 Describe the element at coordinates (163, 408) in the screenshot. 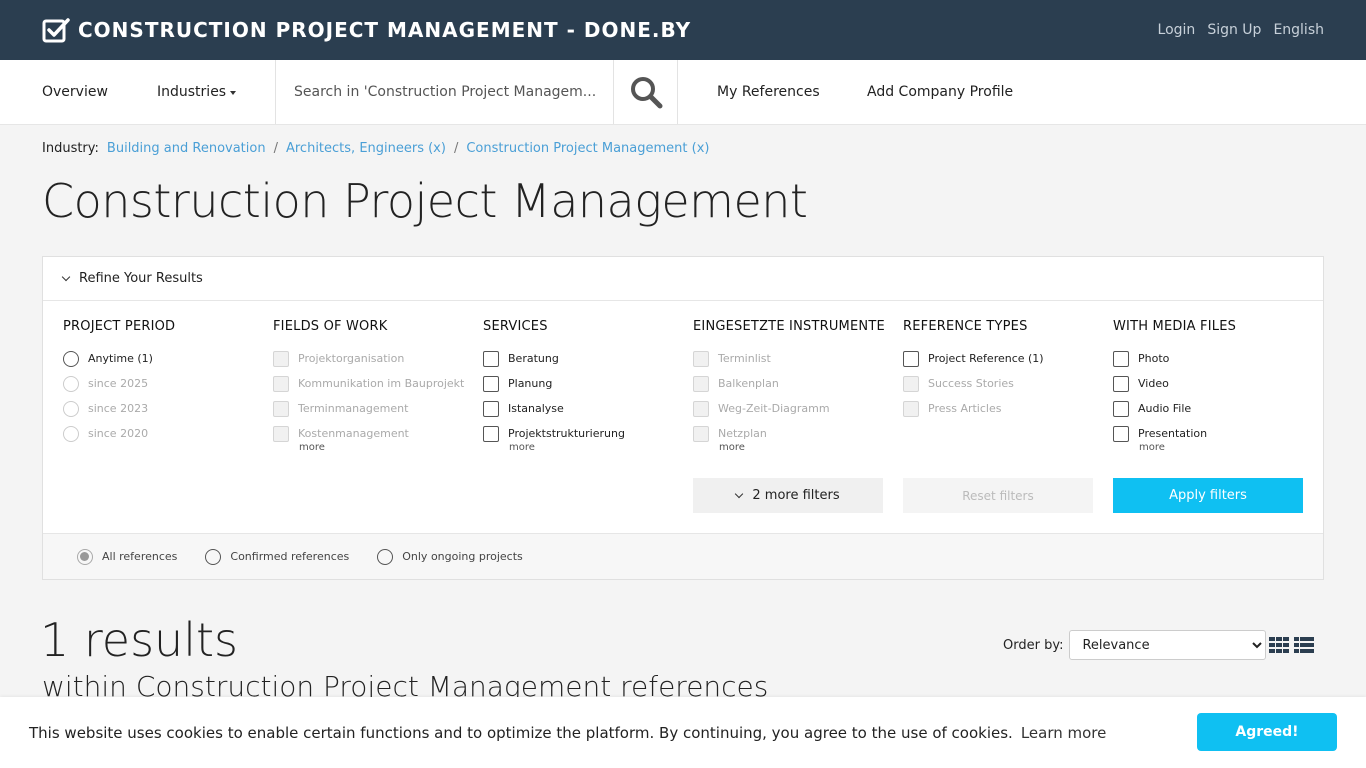

I see `period-option-2023: since 2023` at that location.